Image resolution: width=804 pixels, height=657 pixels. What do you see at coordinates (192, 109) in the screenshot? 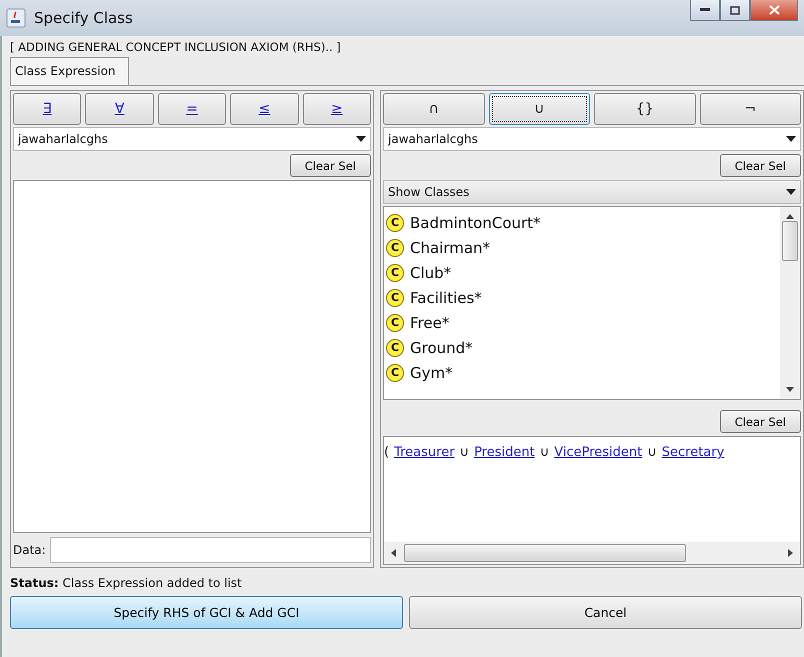
I see `operator-button: =` at bounding box center [192, 109].